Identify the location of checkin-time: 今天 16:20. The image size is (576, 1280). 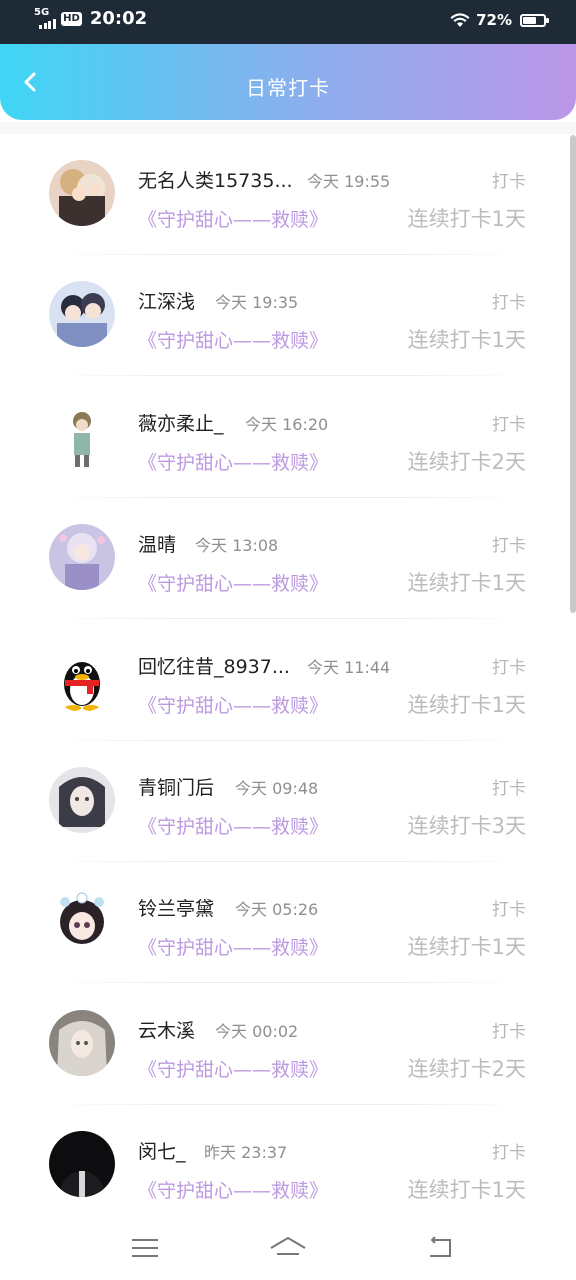
(287, 424).